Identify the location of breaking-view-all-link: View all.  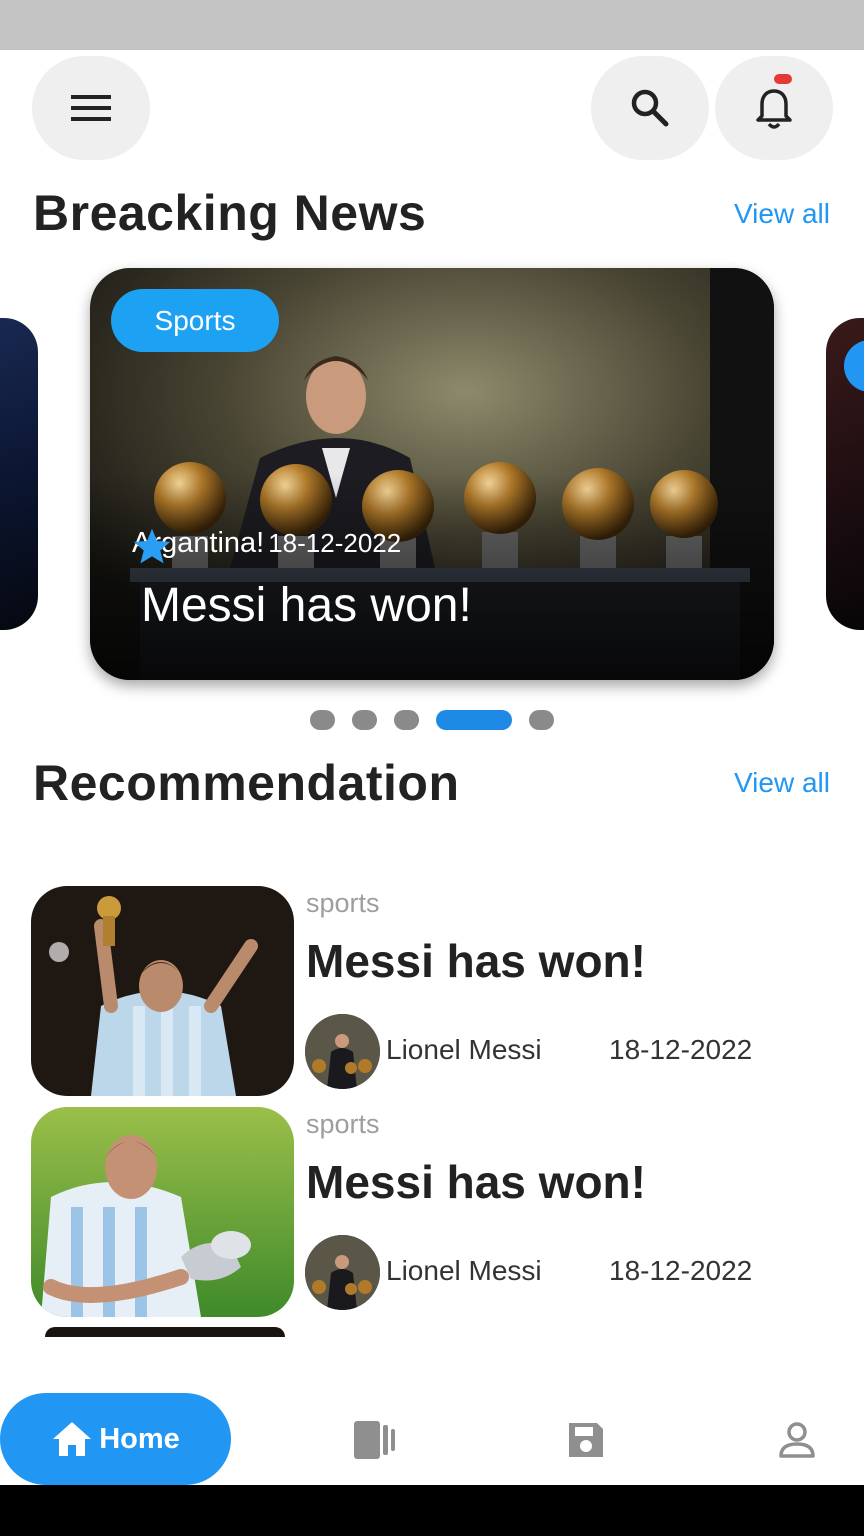
(782, 214).